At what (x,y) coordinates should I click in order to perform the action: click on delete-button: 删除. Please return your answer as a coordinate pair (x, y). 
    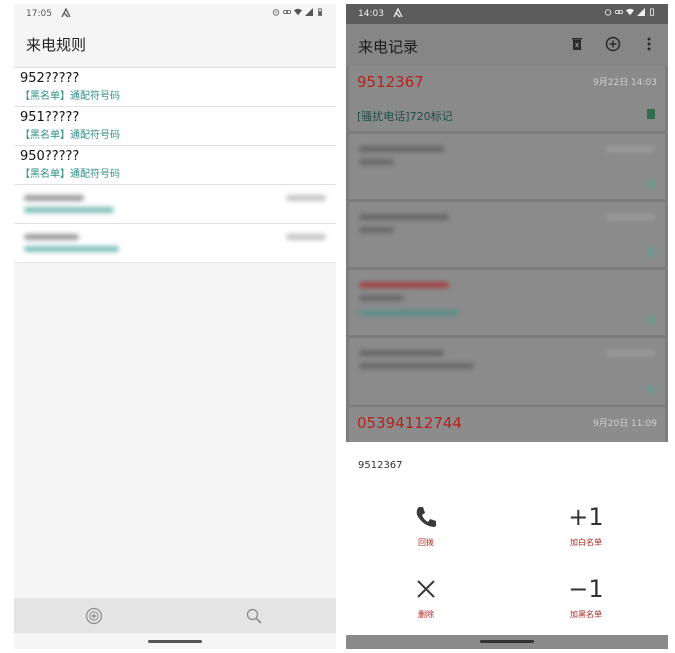
    Looking at the image, I should click on (426, 597).